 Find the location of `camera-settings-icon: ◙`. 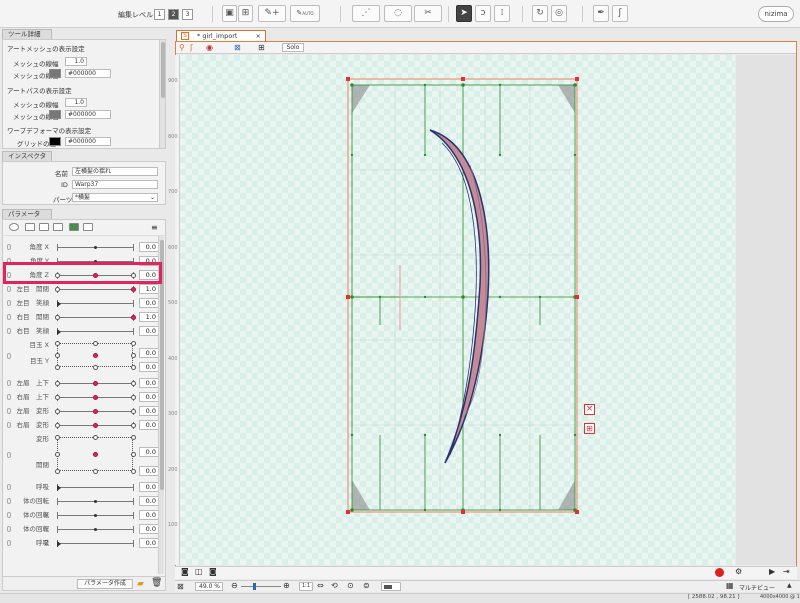

camera-settings-icon: ◙ is located at coordinates (213, 571).